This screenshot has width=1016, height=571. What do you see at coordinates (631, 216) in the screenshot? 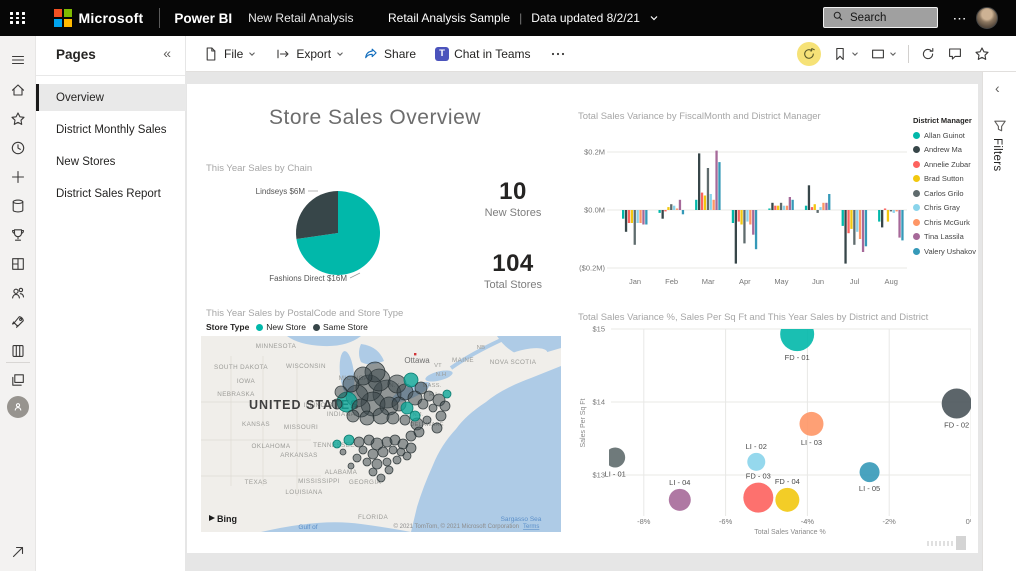
I see `bar-jan-brad-sutton` at bounding box center [631, 216].